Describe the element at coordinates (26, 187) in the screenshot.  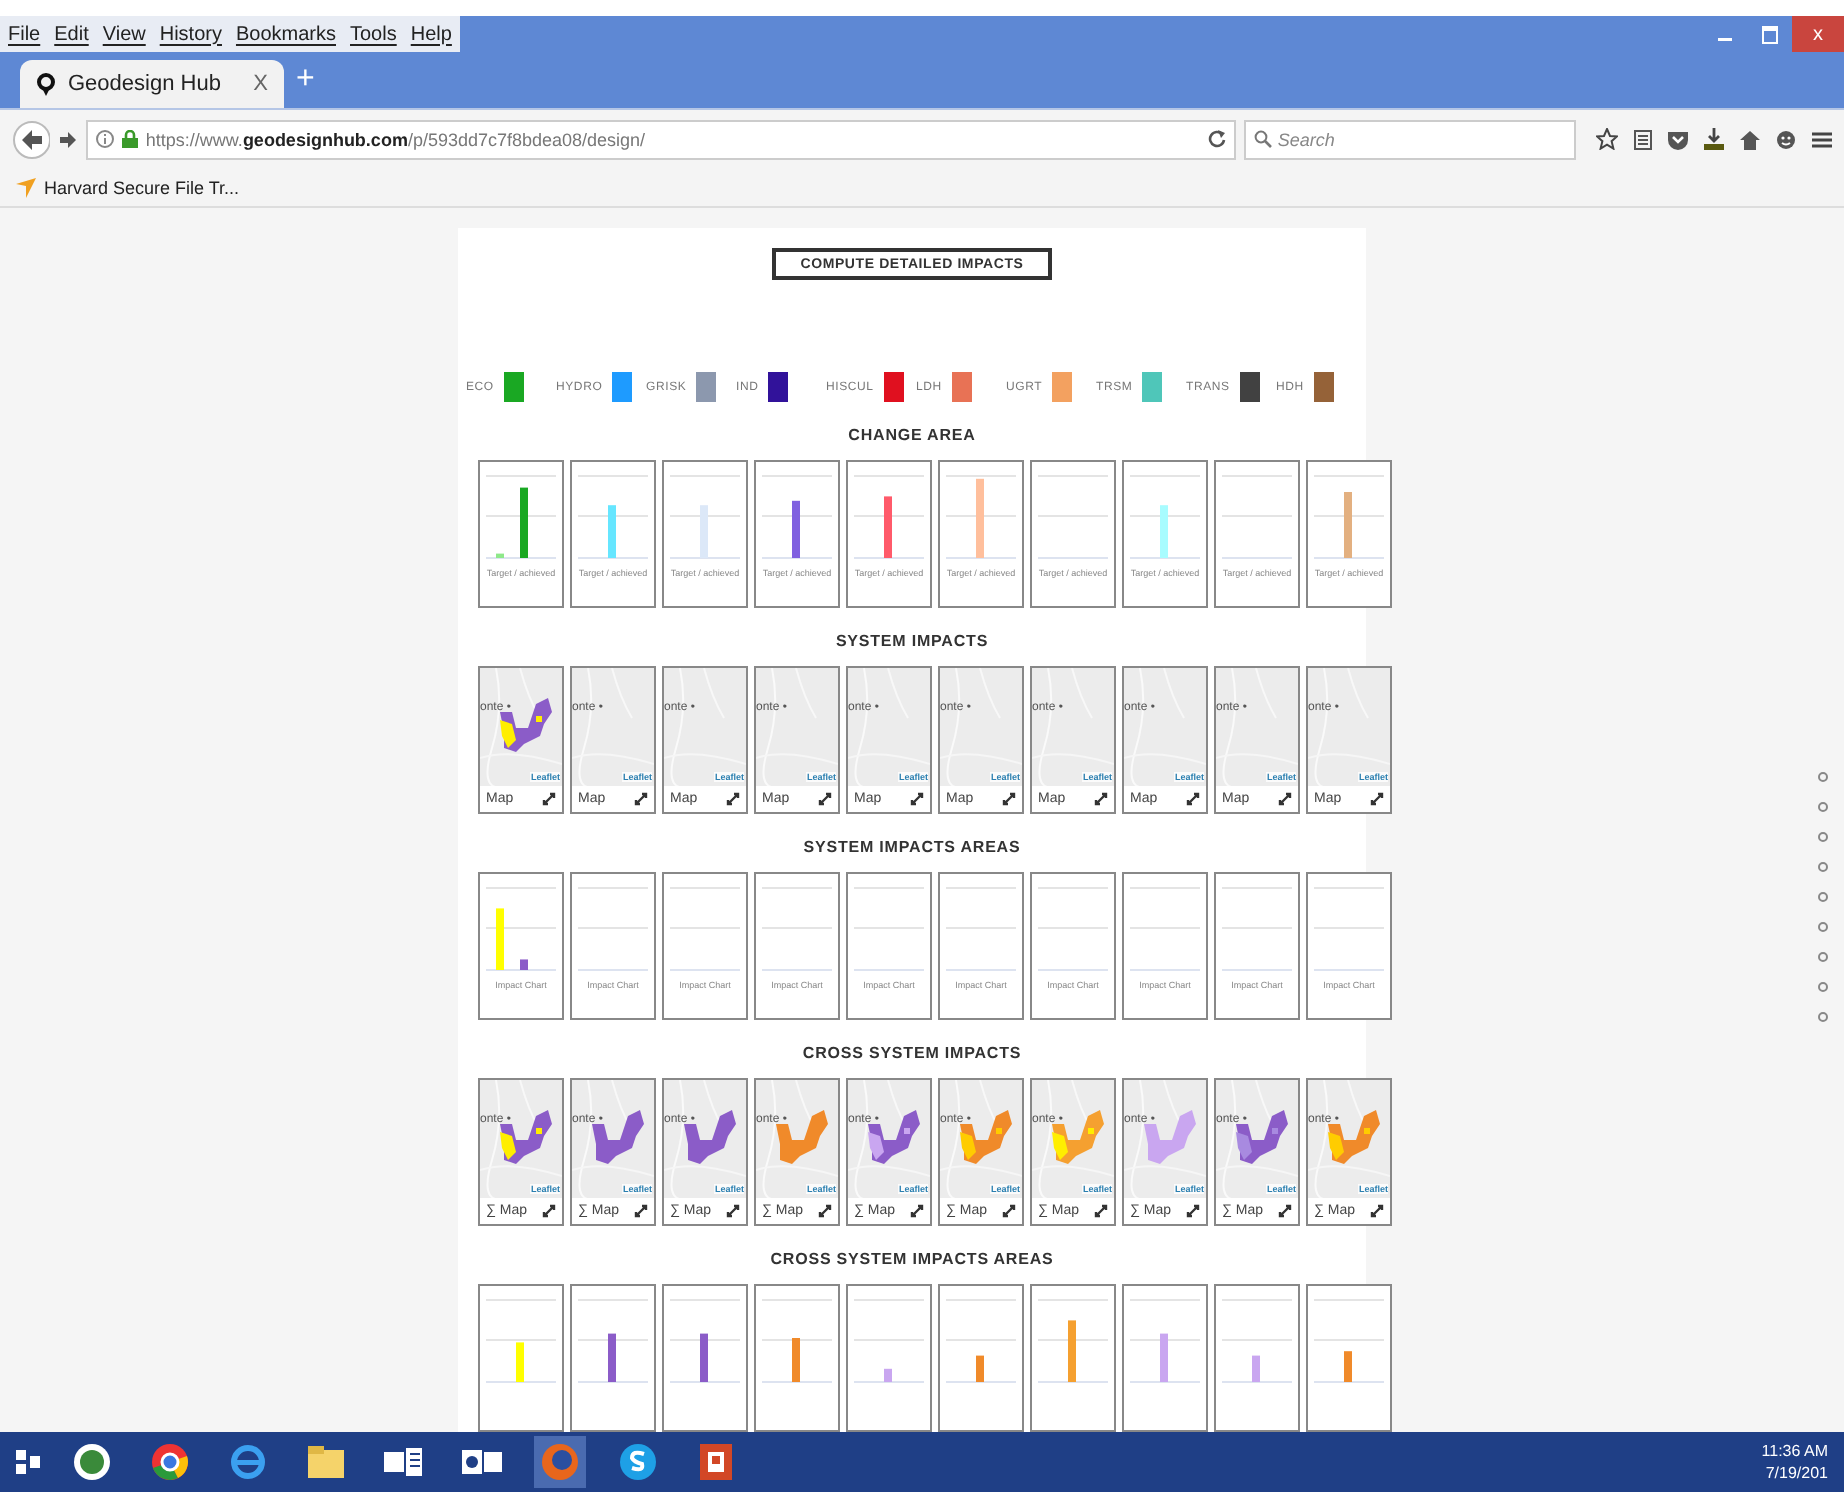
I see `bookmark-arrow-icon` at that location.